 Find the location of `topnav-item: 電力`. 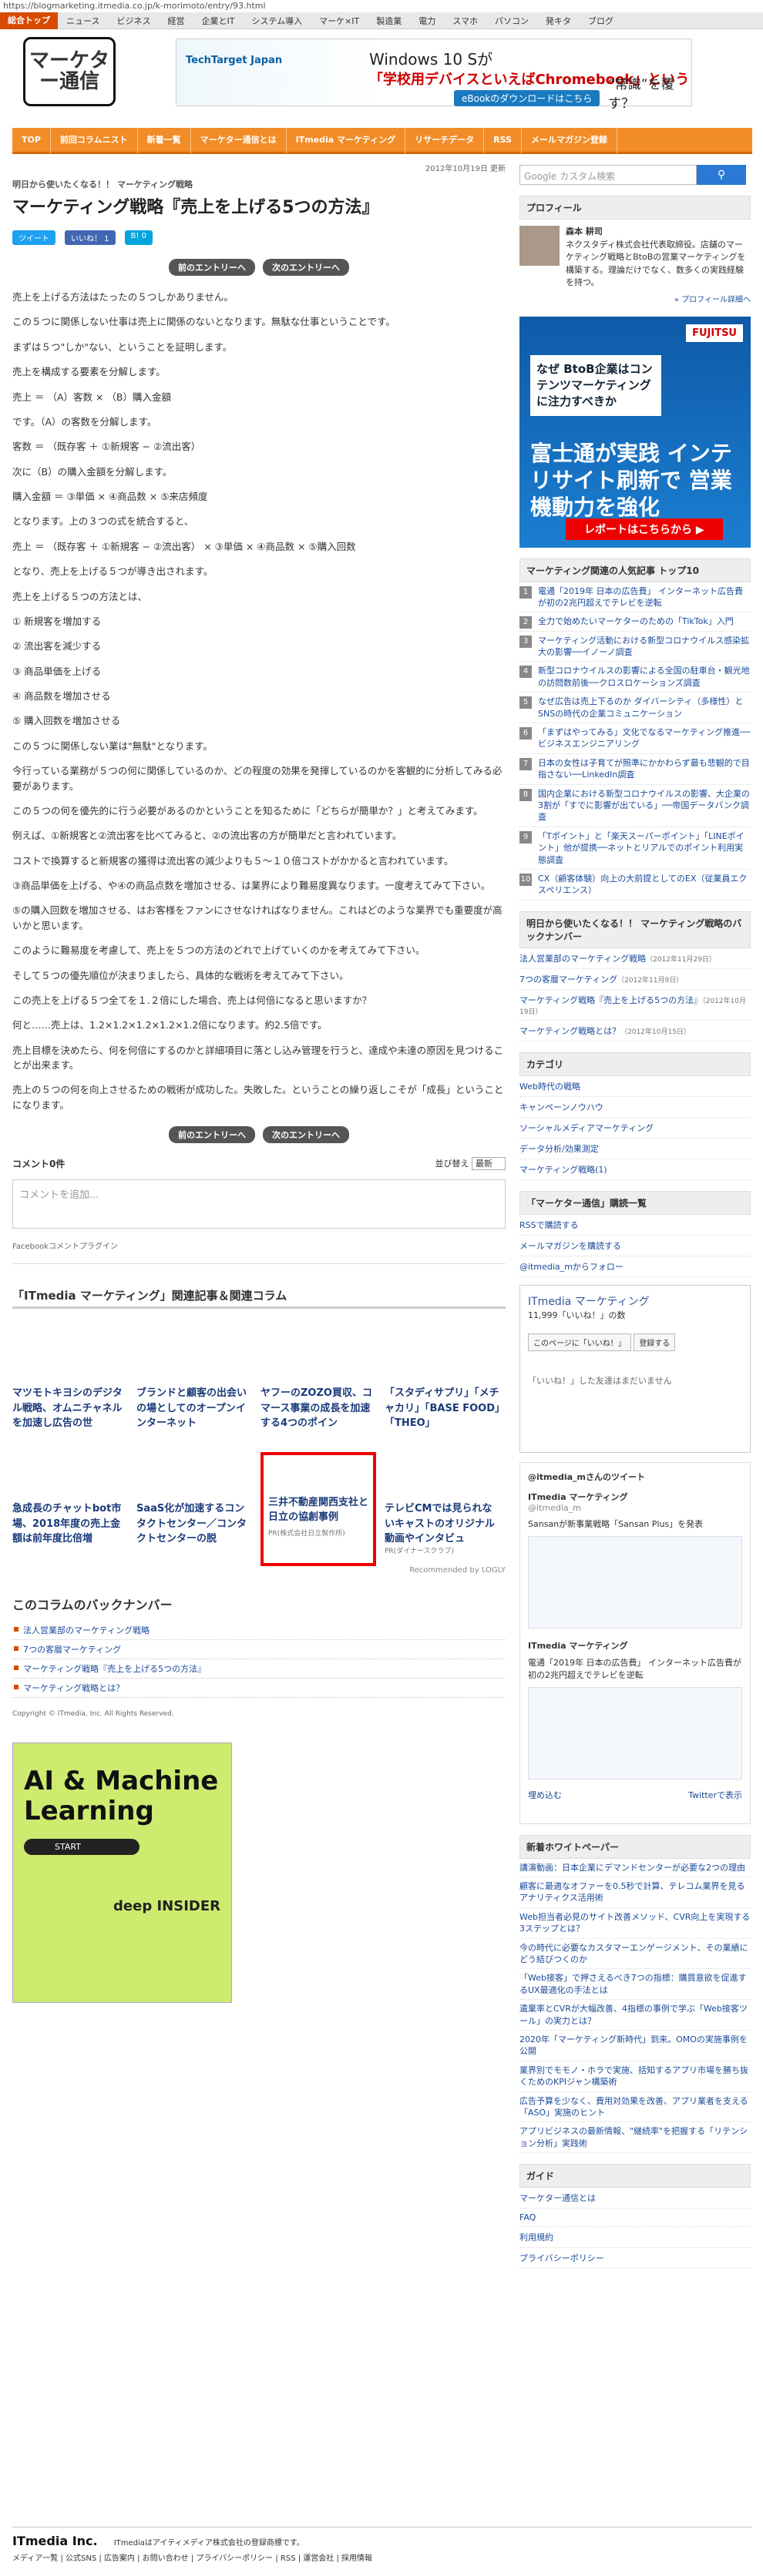

topnav-item: 電力 is located at coordinates (427, 21).